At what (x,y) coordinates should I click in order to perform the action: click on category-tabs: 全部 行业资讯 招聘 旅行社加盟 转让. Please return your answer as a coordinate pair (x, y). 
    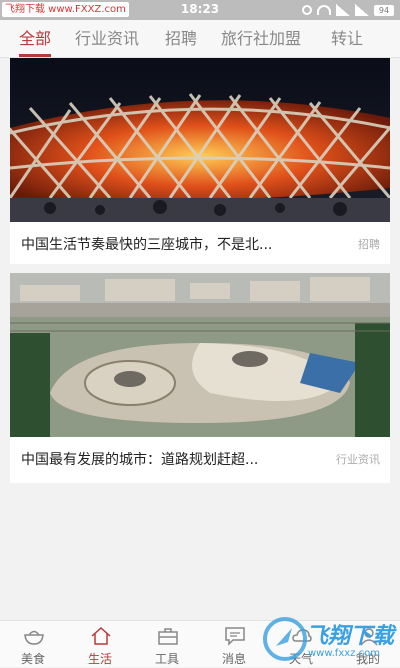
    Looking at the image, I should click on (200, 39).